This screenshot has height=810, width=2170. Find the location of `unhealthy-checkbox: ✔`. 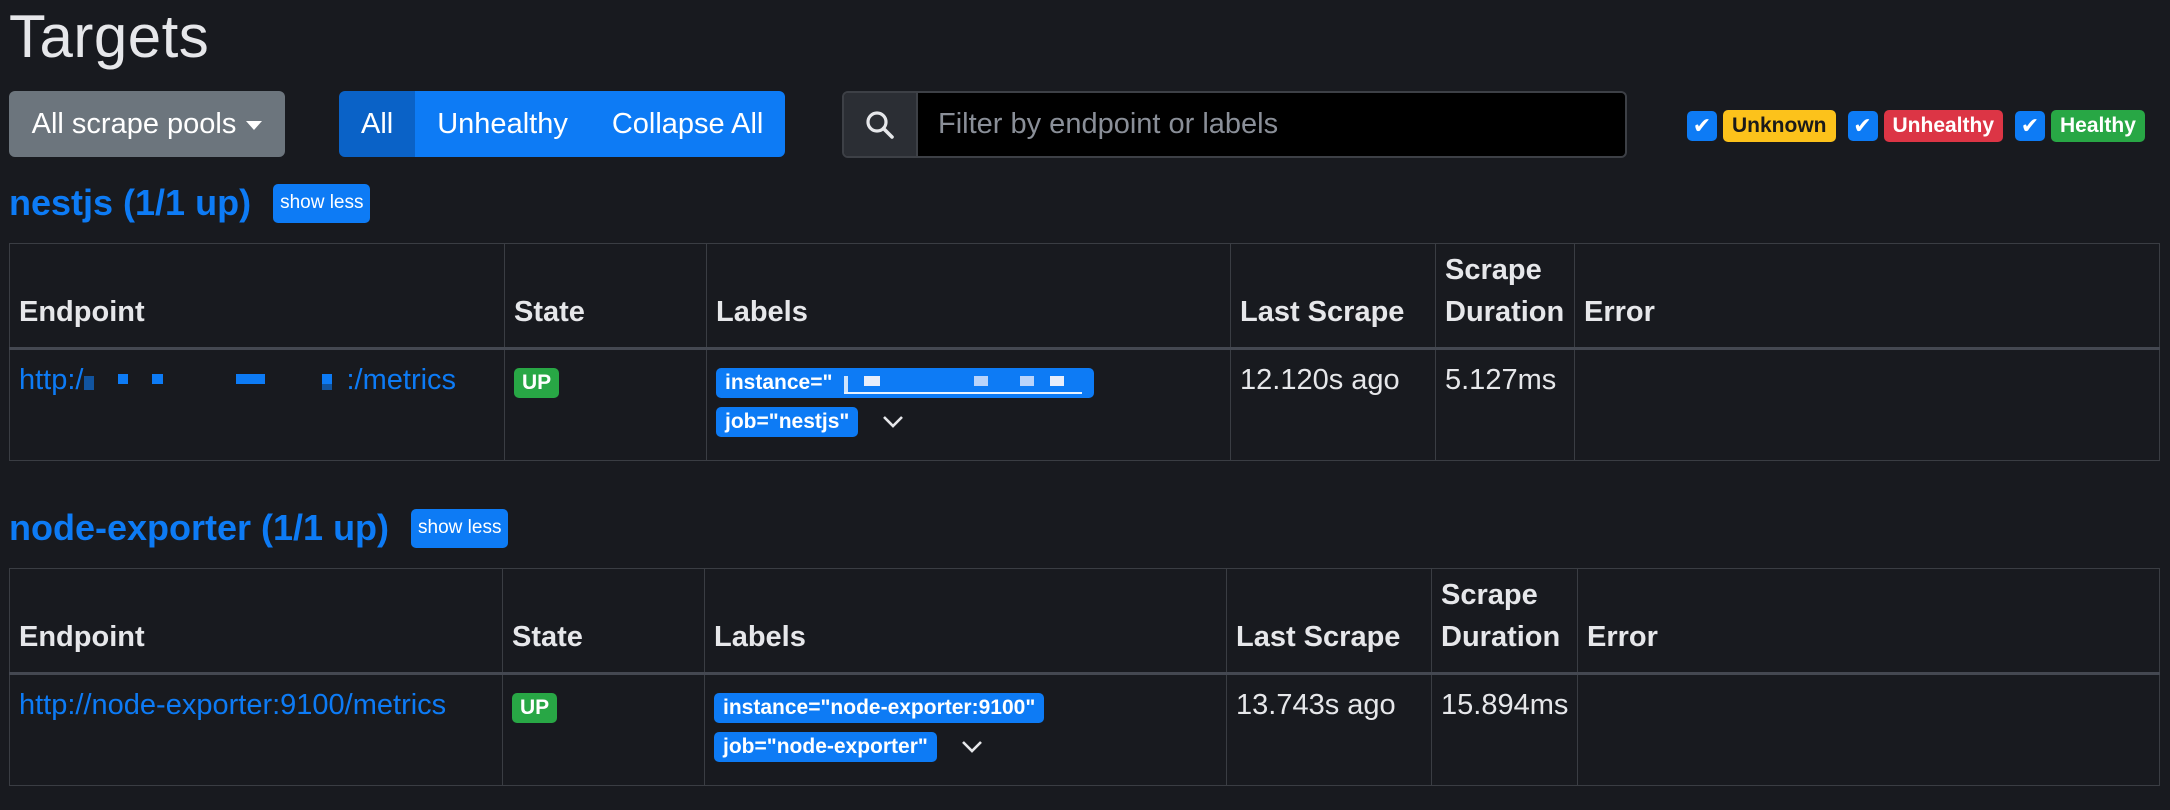

unhealthy-checkbox: ✔ is located at coordinates (1862, 126).